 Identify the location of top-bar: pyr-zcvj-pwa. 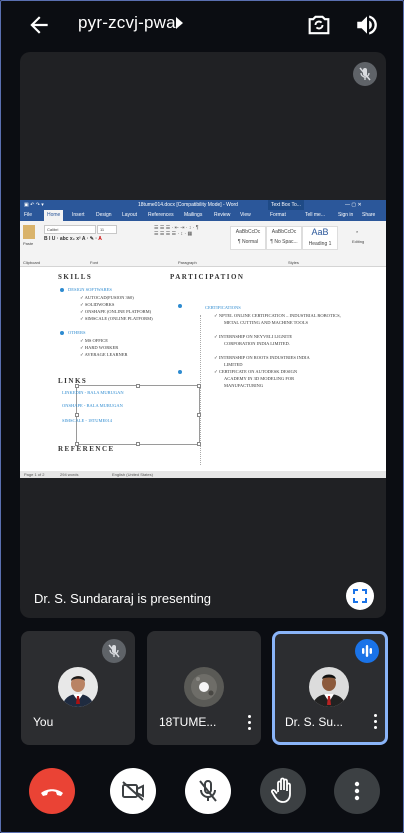
(202, 25).